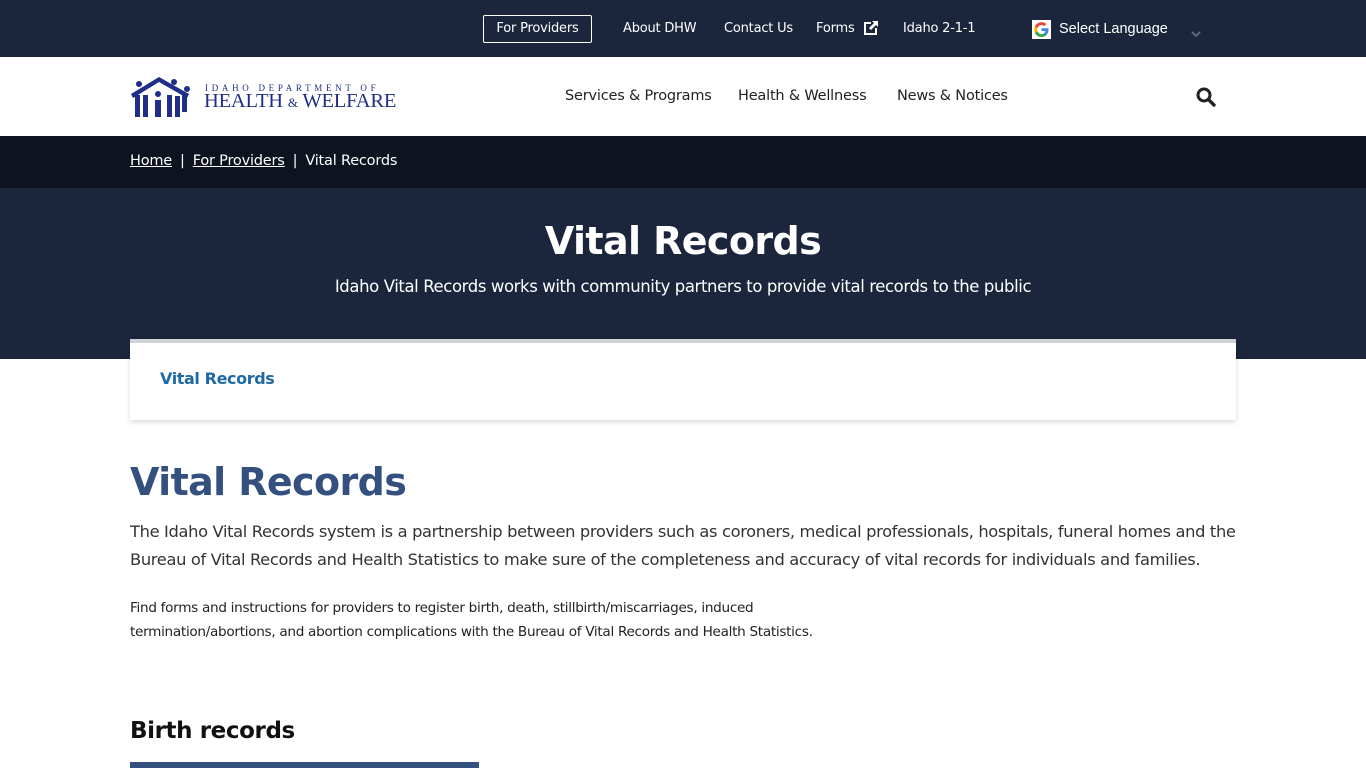  I want to click on nav-services-programs: Services & Programs, so click(638, 96).